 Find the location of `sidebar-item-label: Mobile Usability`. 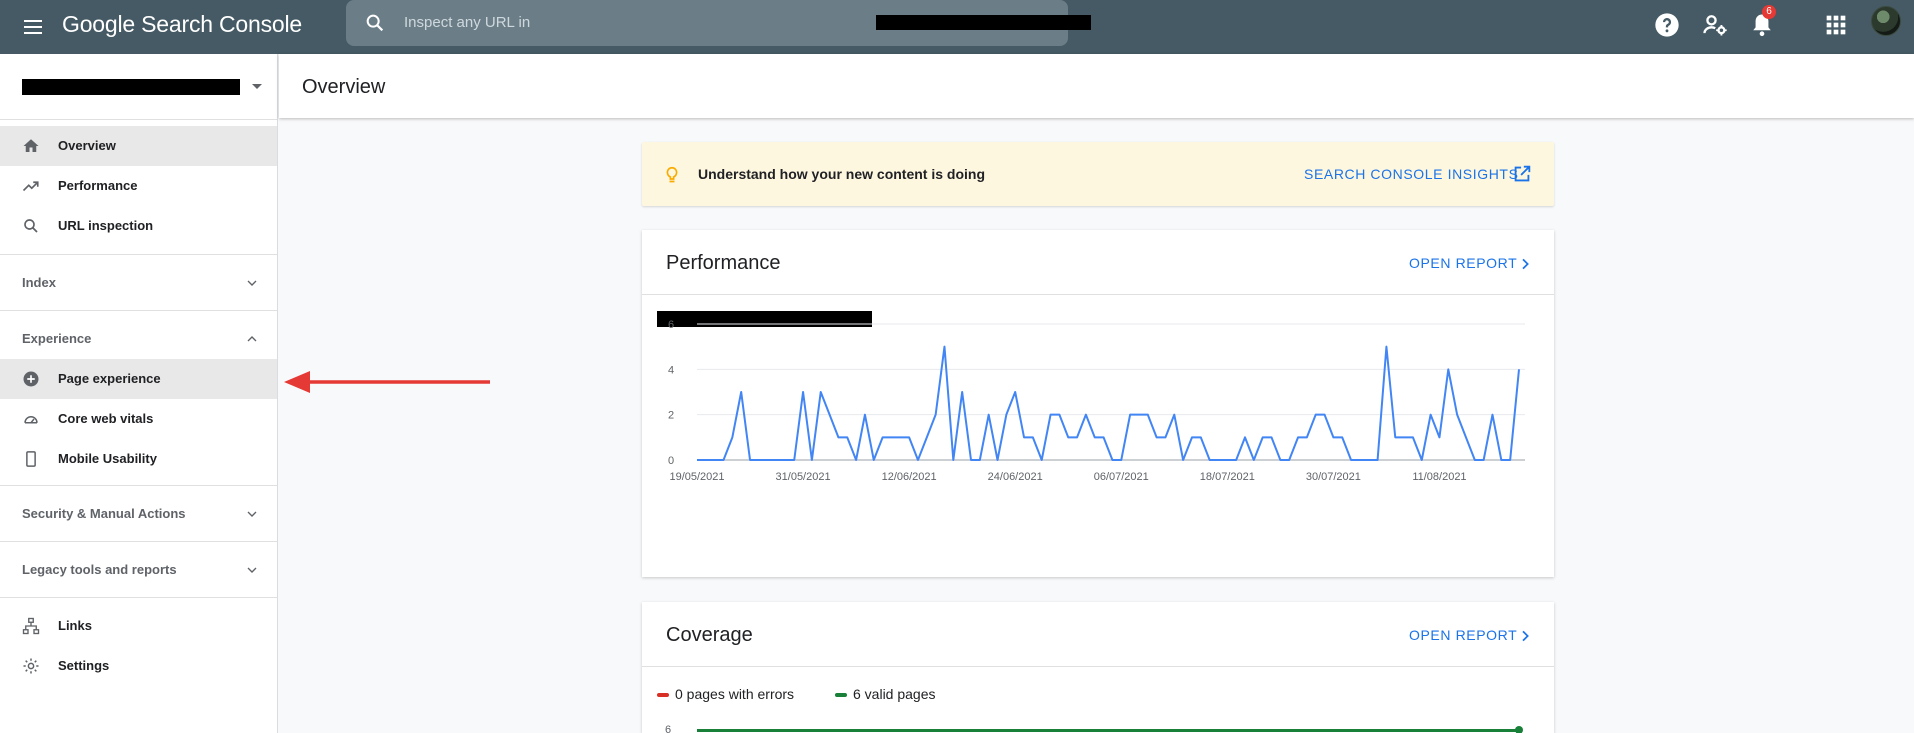

sidebar-item-label: Mobile Usability is located at coordinates (107, 458).